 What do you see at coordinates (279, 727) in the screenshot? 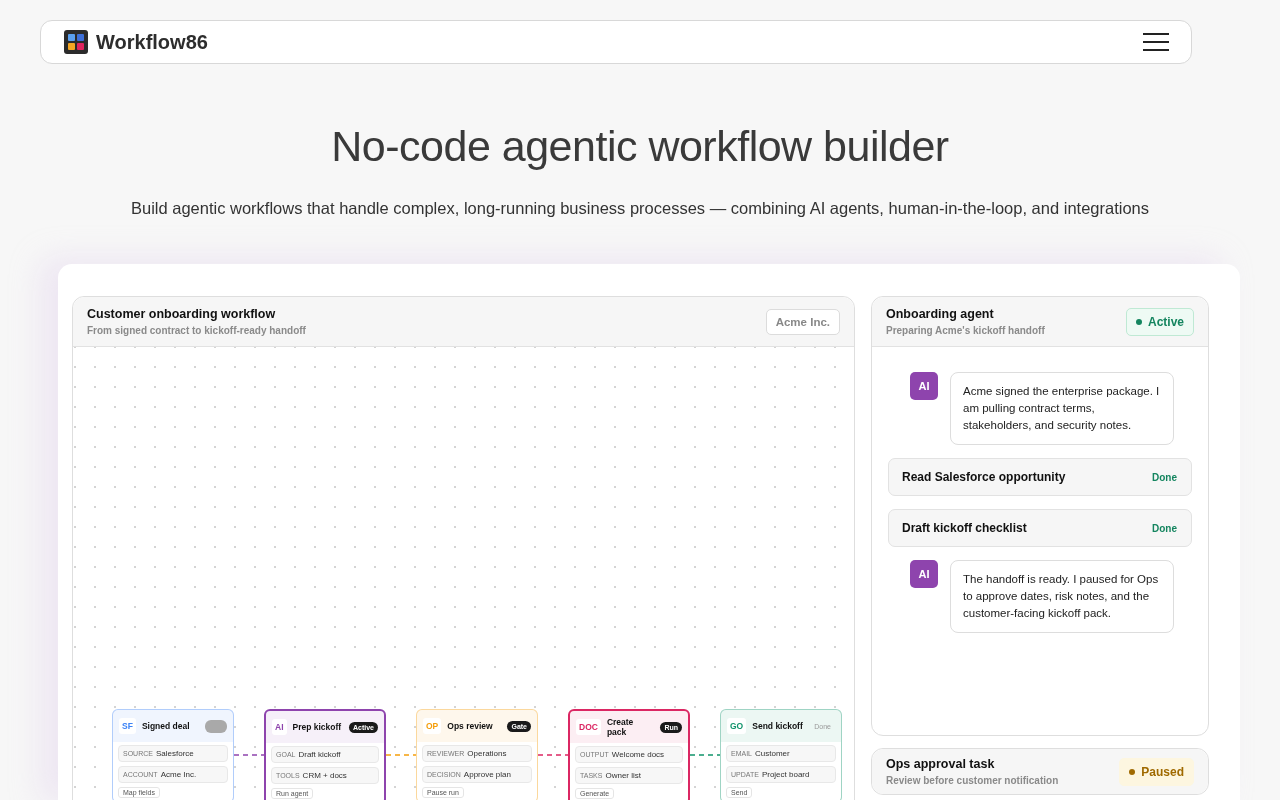
I see `node-code: AI` at bounding box center [279, 727].